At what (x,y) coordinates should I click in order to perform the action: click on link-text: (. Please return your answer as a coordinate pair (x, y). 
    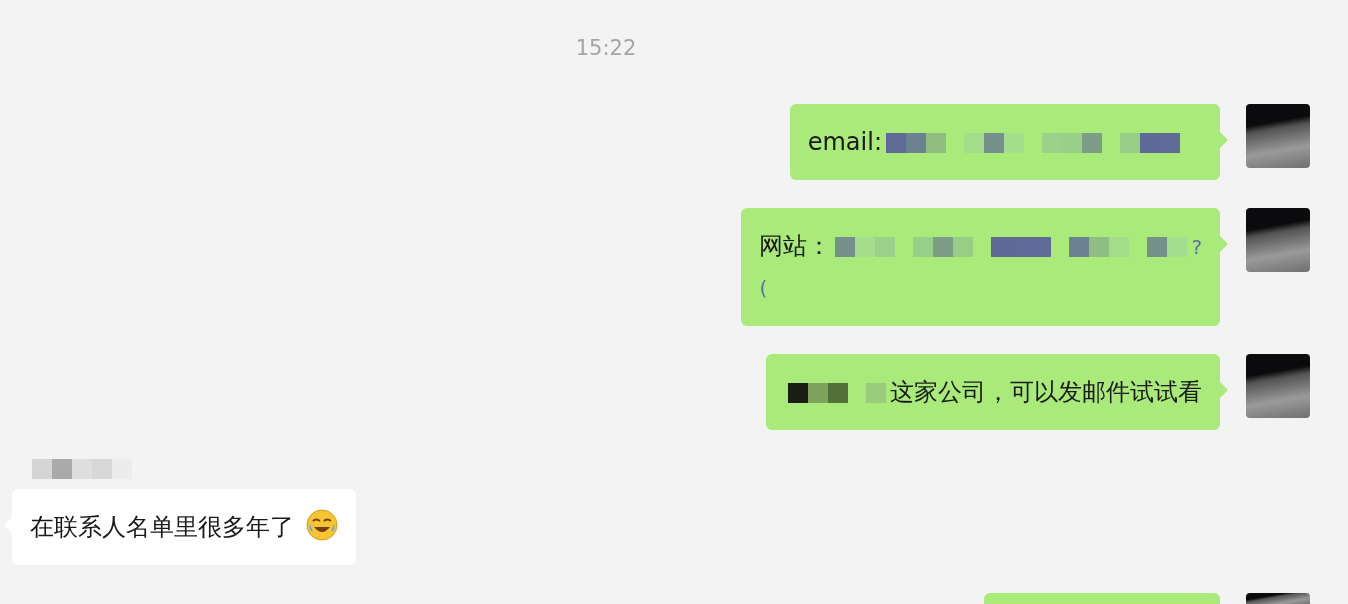
    Looking at the image, I should click on (763, 288).